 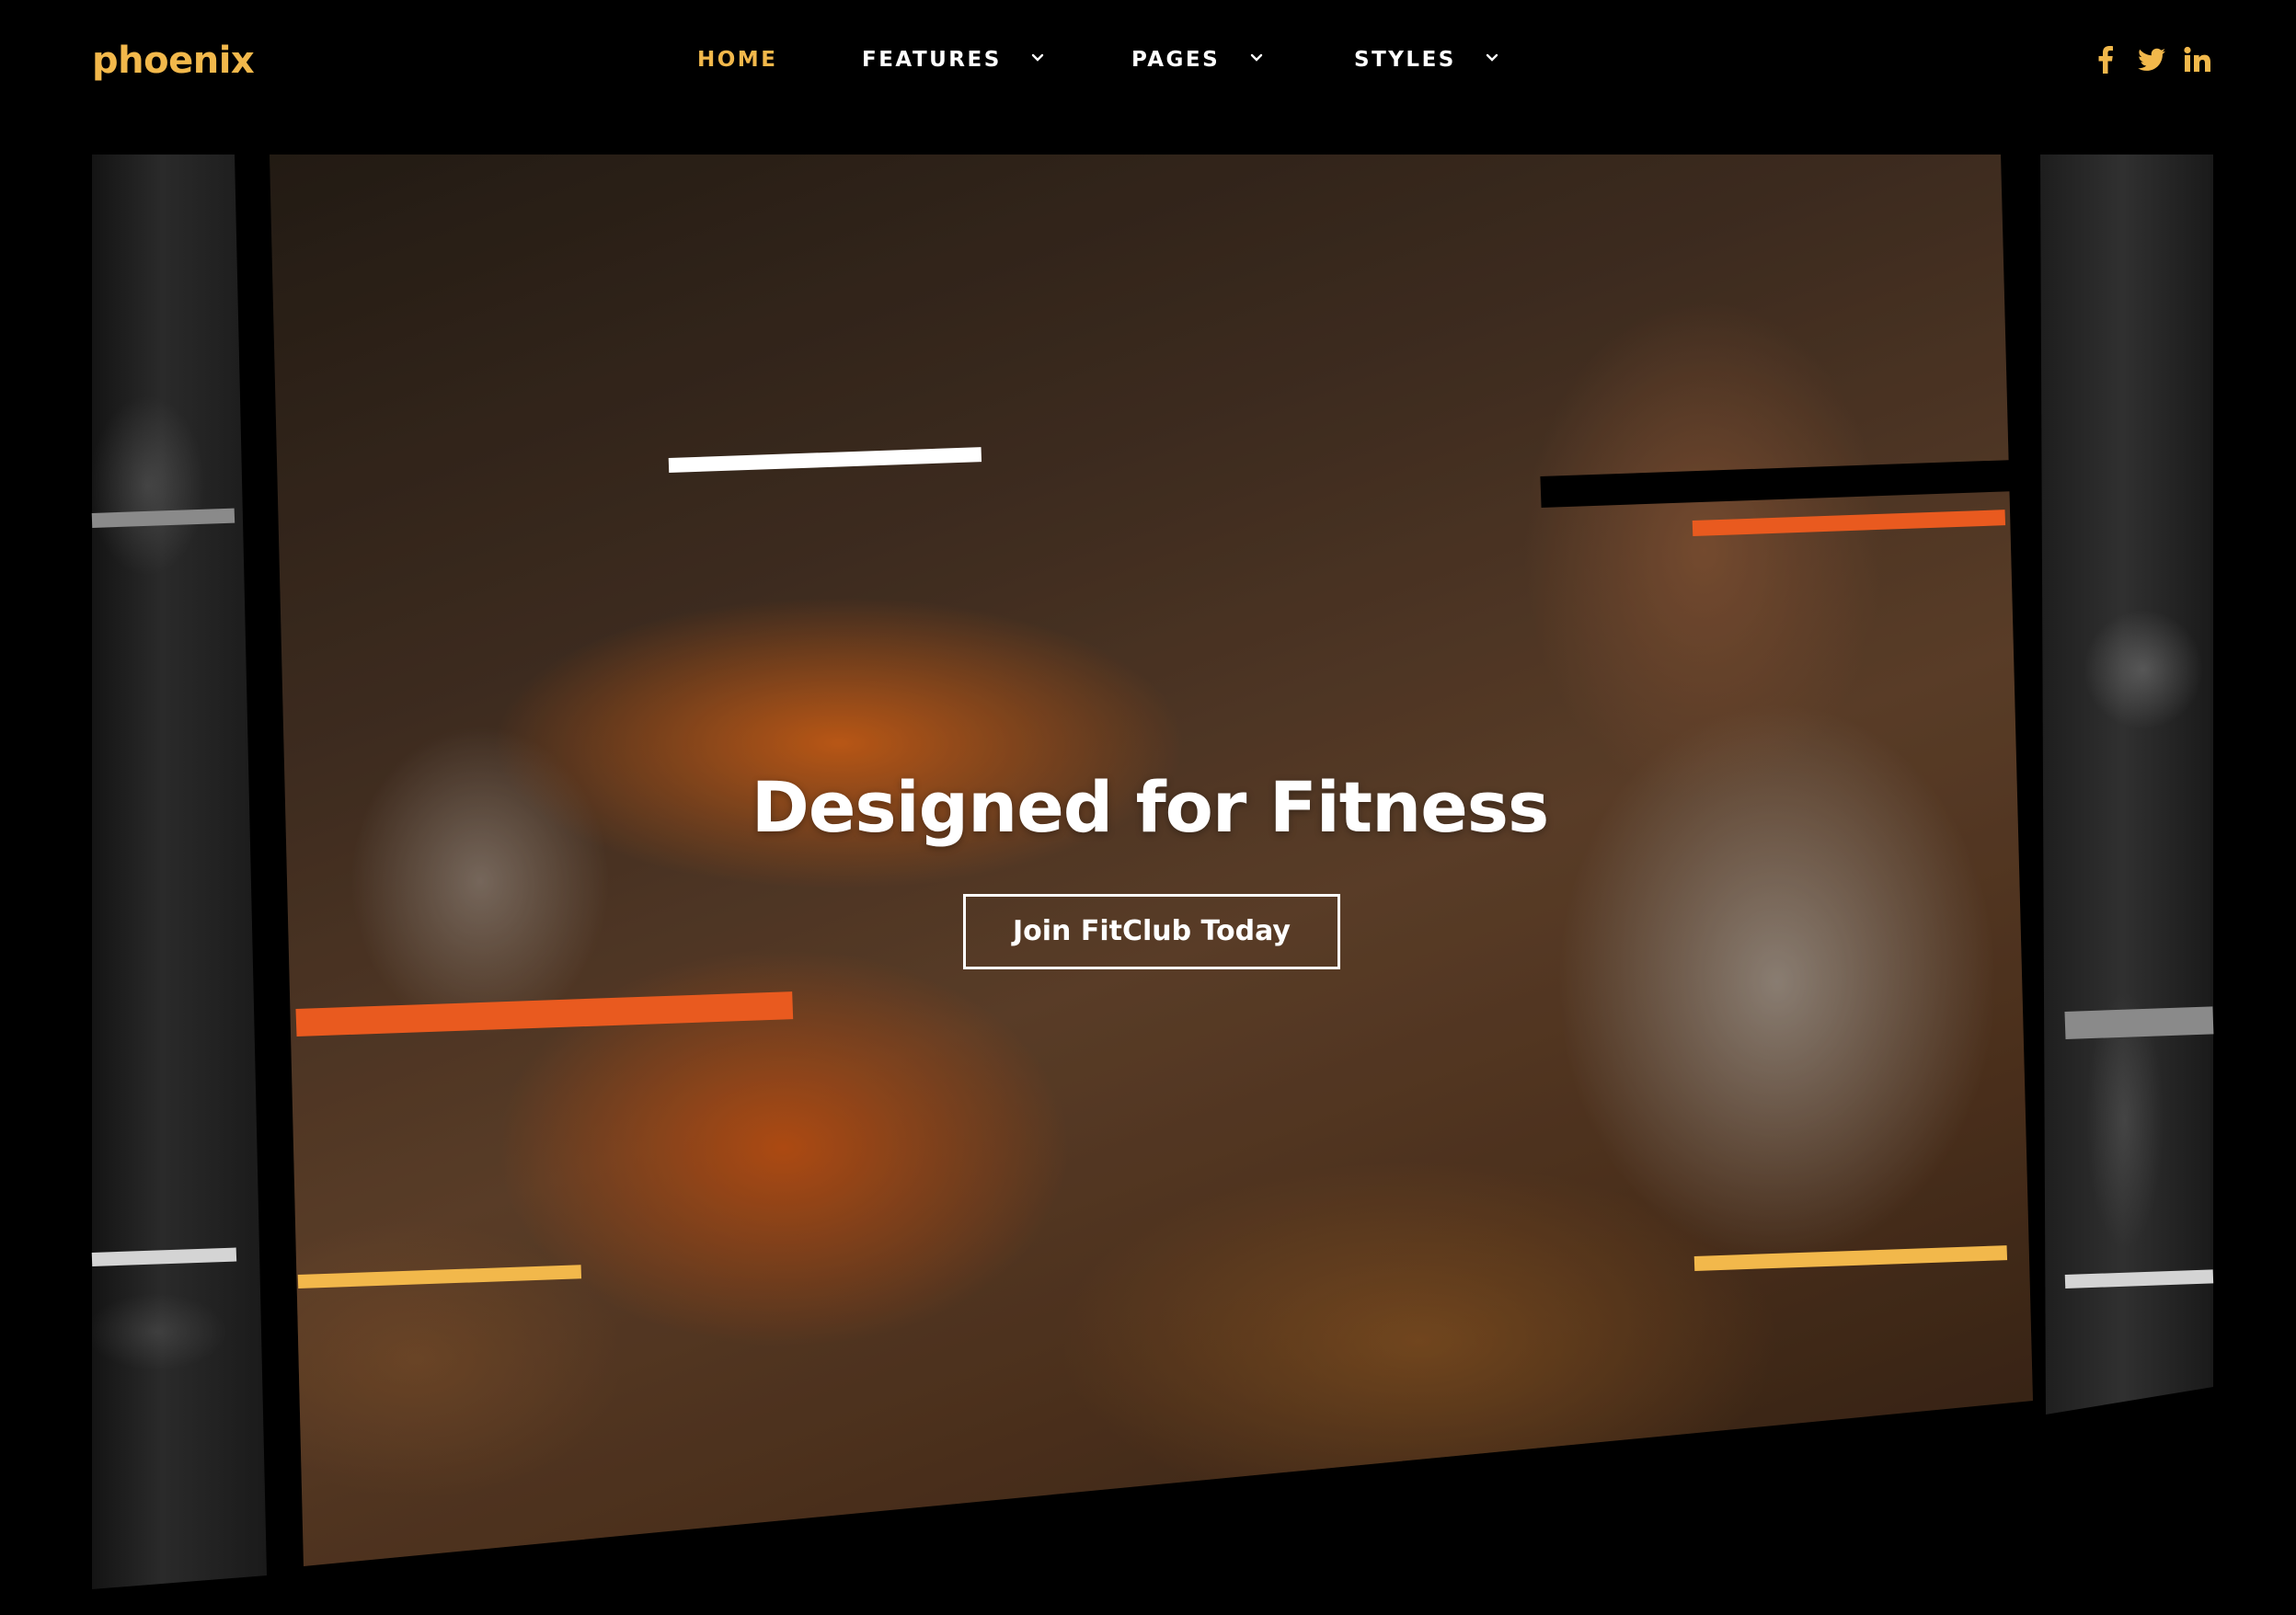 What do you see at coordinates (2197, 60) in the screenshot?
I see `linkedin-icon` at bounding box center [2197, 60].